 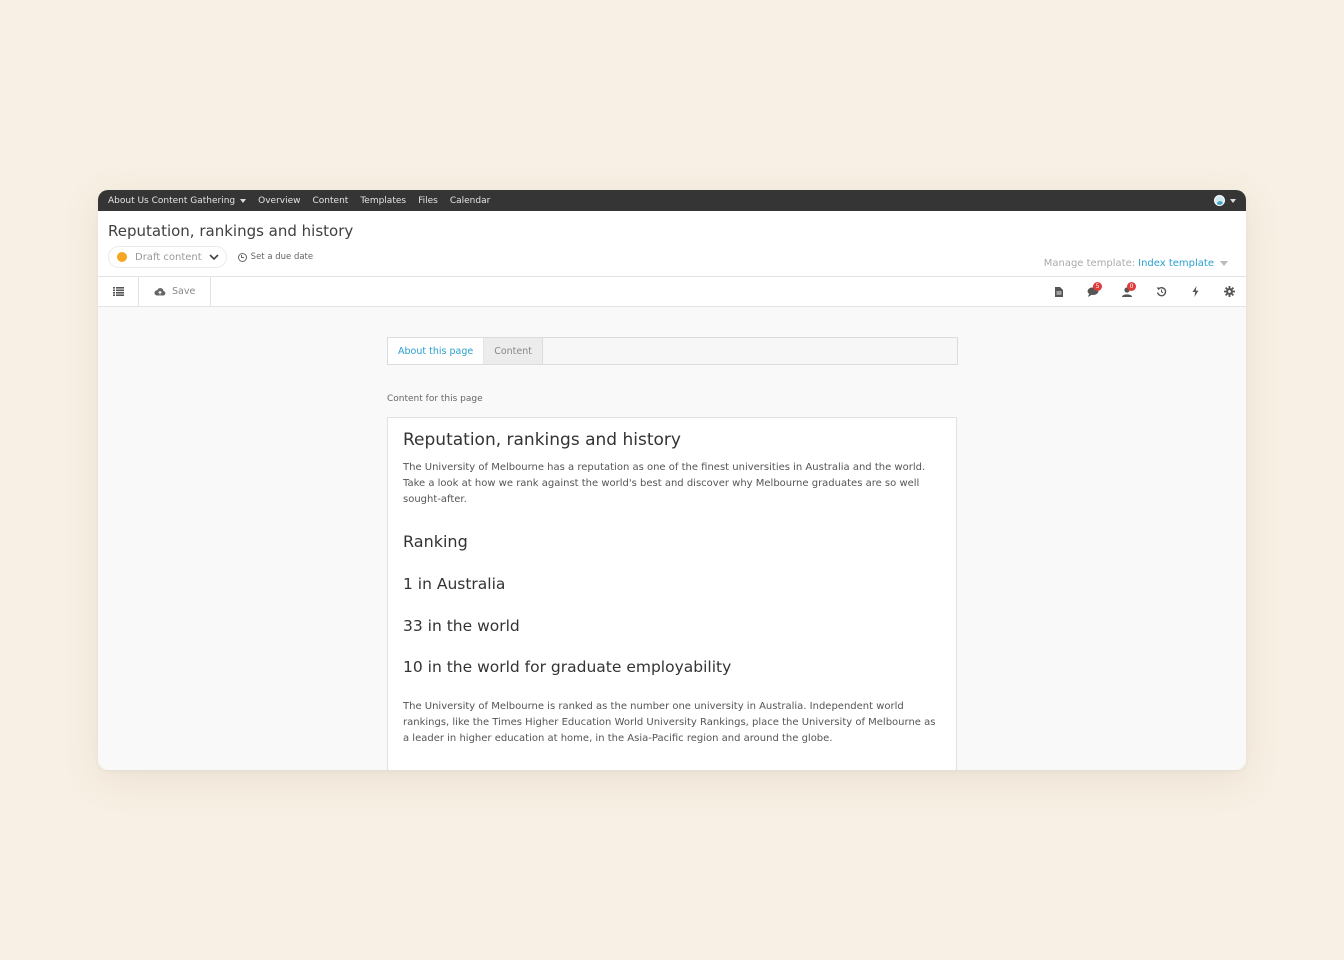 What do you see at coordinates (435, 541) in the screenshot?
I see `ranking-heading: Ranking` at bounding box center [435, 541].